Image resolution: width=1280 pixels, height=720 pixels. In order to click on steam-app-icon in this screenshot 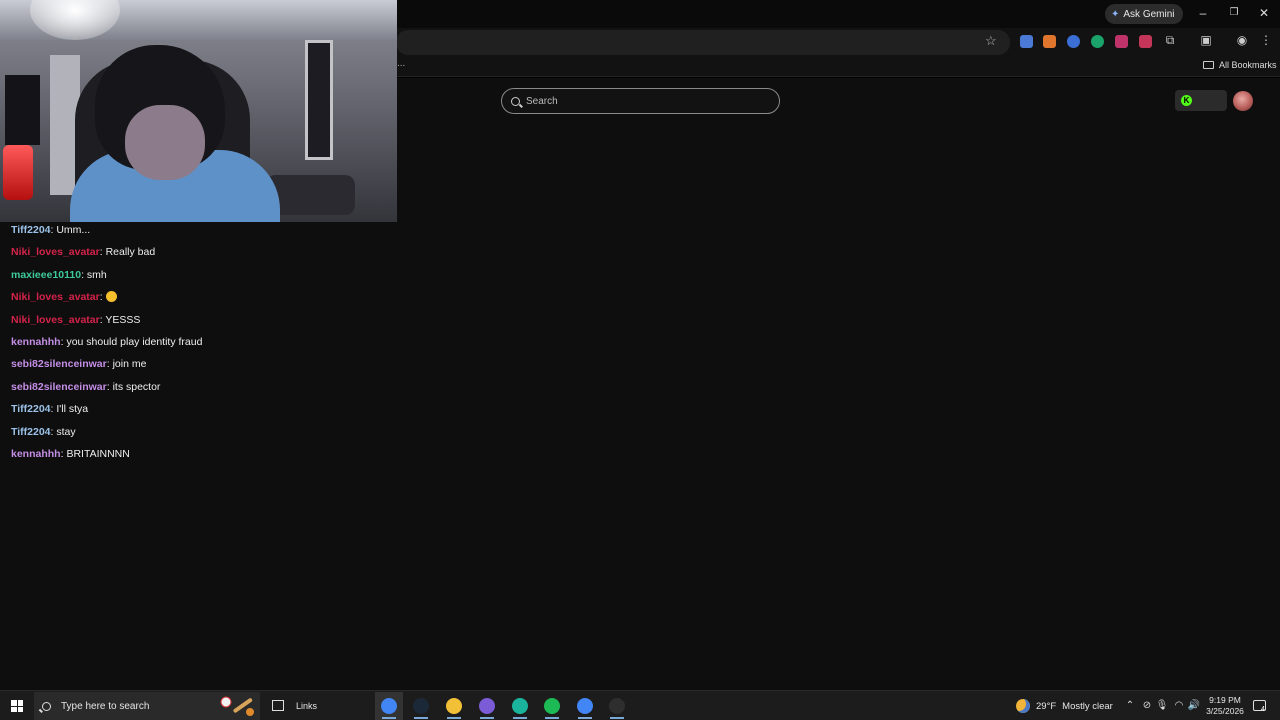, I will do `click(421, 706)`.